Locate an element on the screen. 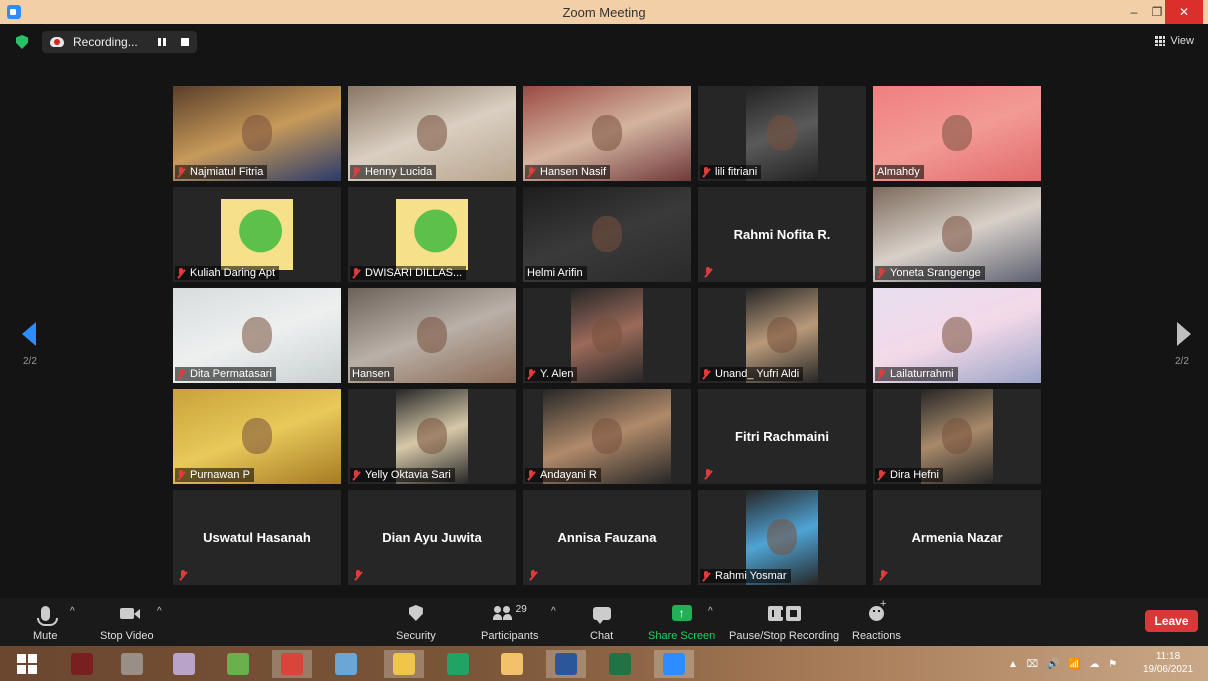 Image resolution: width=1208 pixels, height=681 pixels. encryption-shield-icon is located at coordinates (22, 42).